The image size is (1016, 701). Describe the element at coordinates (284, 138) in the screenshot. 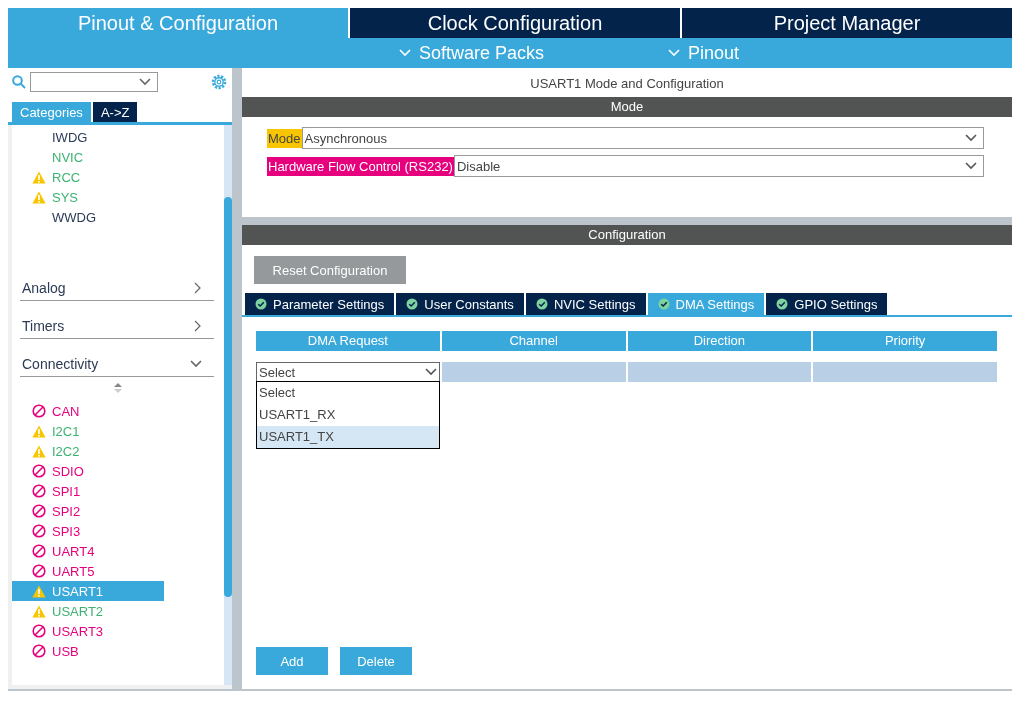

I see `field-label: Mode` at that location.